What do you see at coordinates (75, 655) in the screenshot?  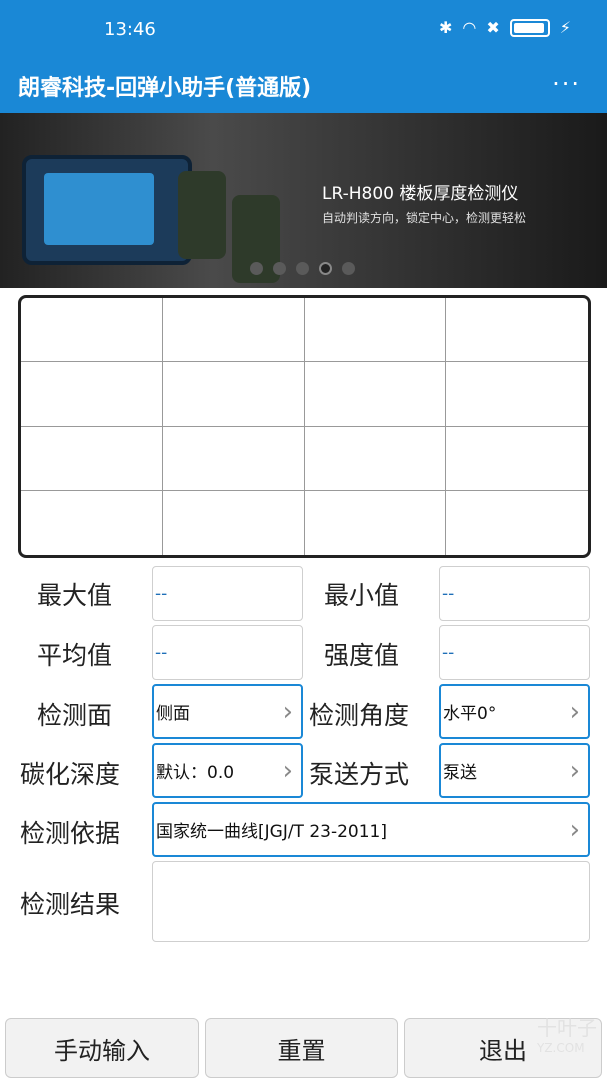 I see `avg-label: 平均值` at bounding box center [75, 655].